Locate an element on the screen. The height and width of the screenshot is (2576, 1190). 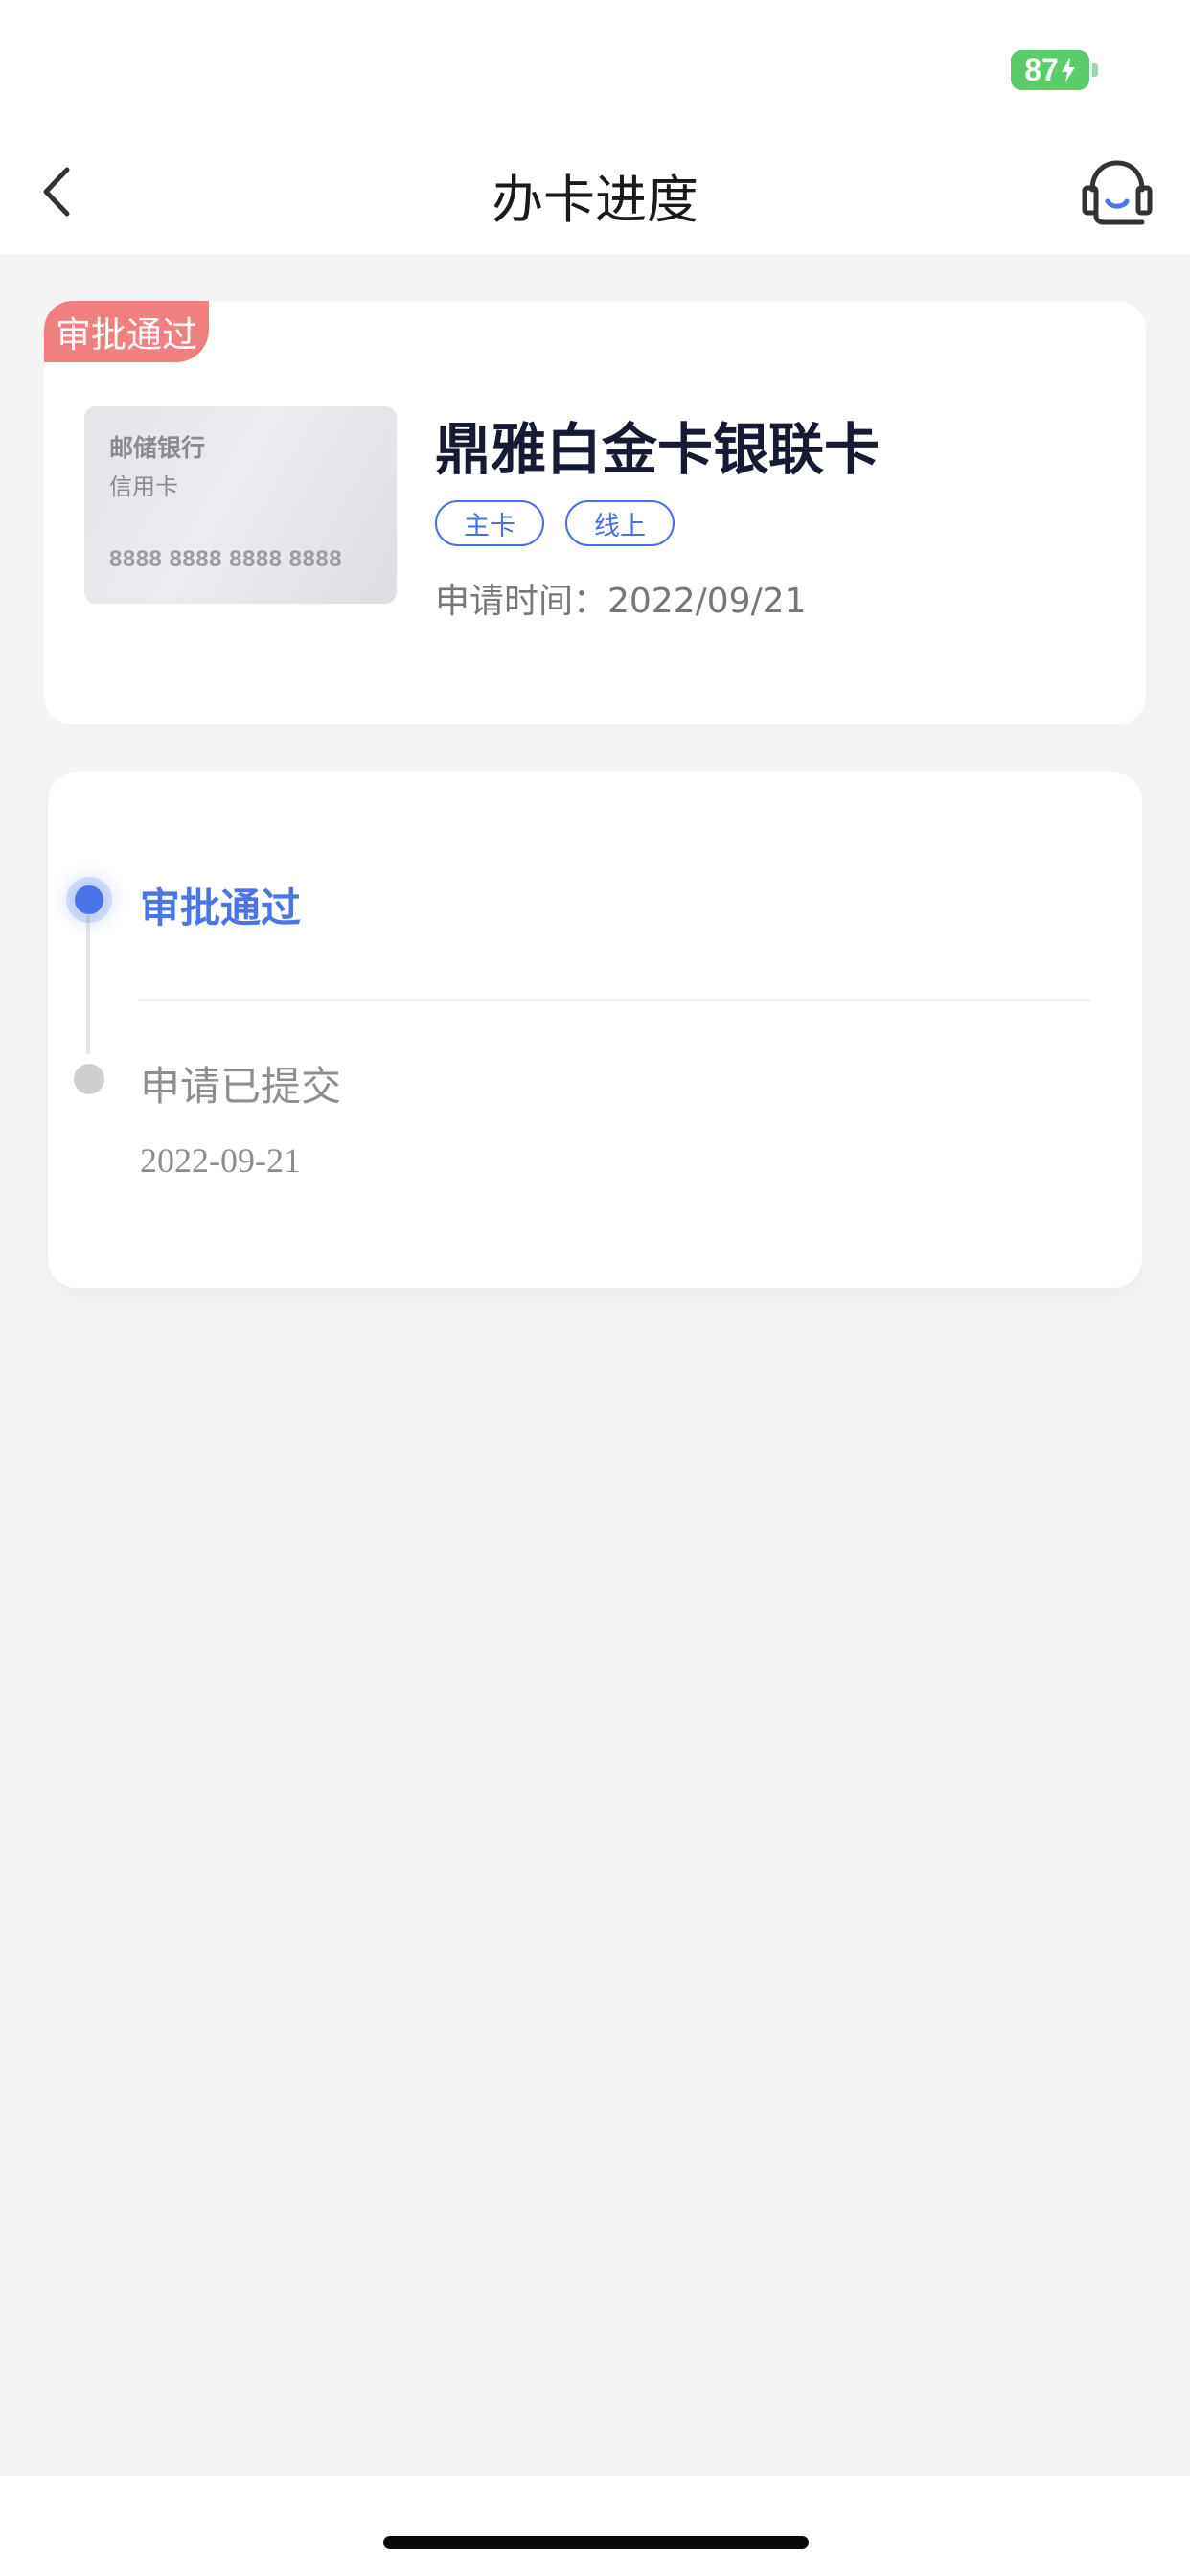
charging-bolt-icon is located at coordinates (1068, 70).